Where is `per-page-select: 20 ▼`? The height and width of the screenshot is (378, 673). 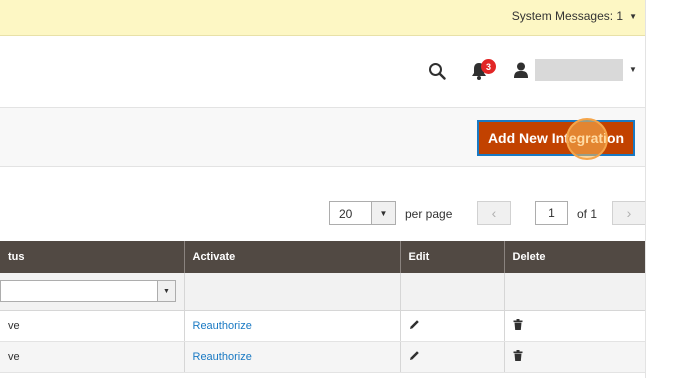 per-page-select: 20 ▼ is located at coordinates (362, 213).